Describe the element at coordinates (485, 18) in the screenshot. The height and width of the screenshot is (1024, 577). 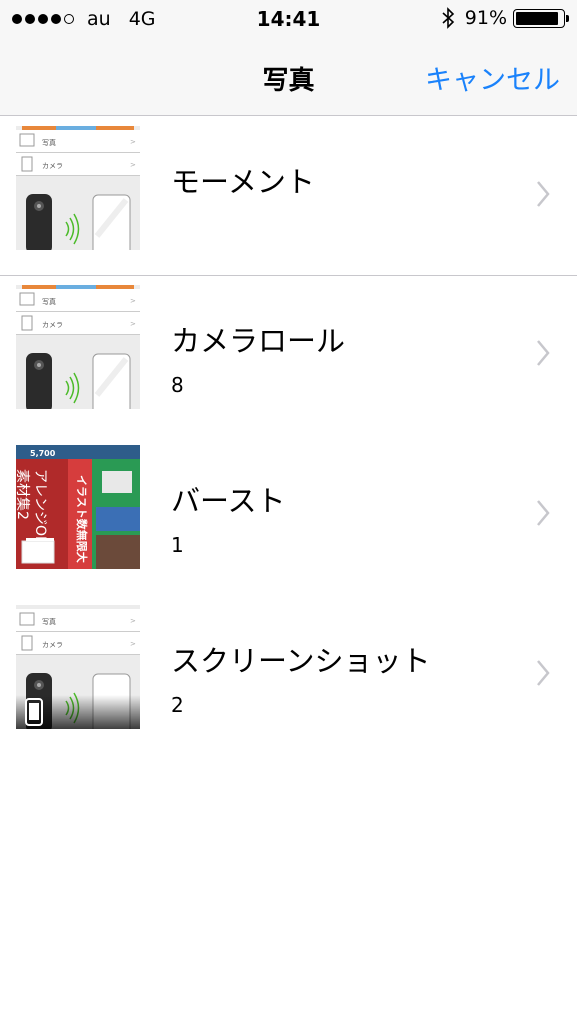
I see `battery-percent: 91%` at that location.